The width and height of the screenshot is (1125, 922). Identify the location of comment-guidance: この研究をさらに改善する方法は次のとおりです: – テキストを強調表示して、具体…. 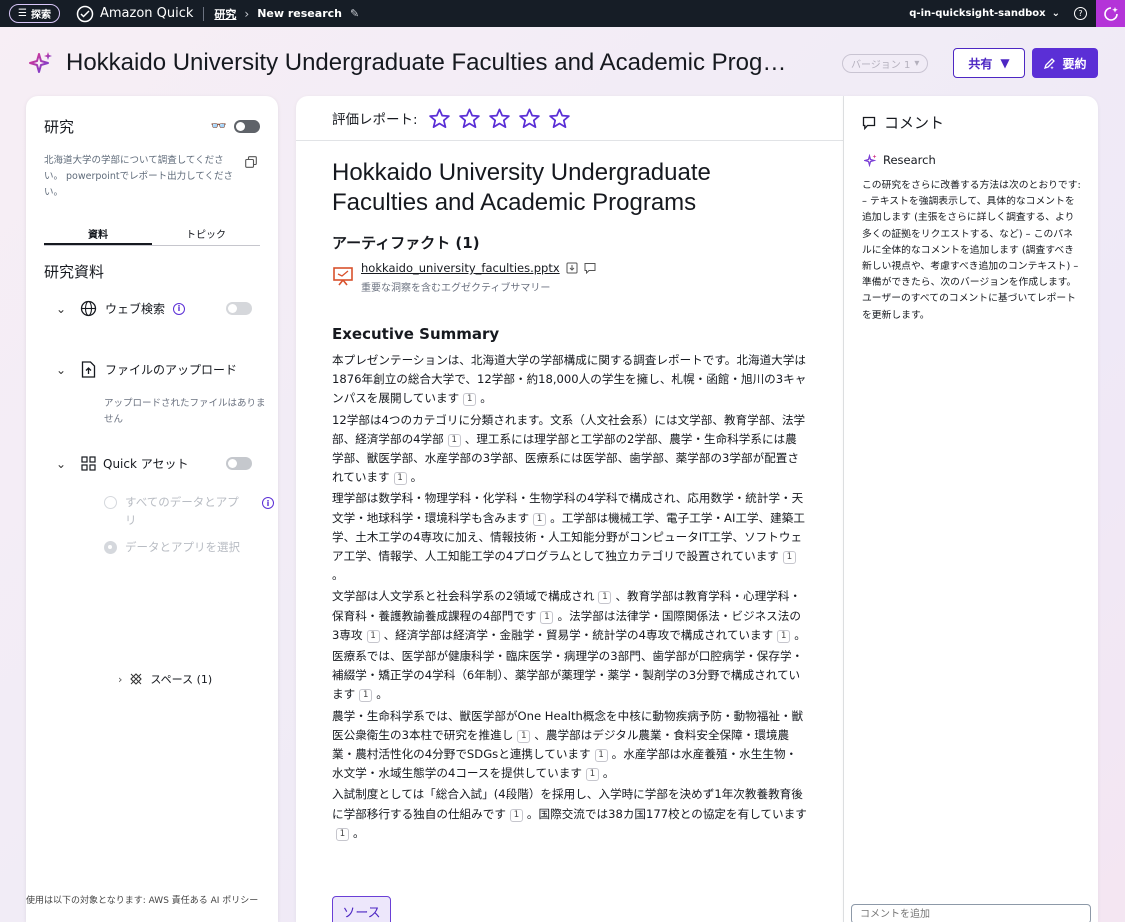
(971, 250).